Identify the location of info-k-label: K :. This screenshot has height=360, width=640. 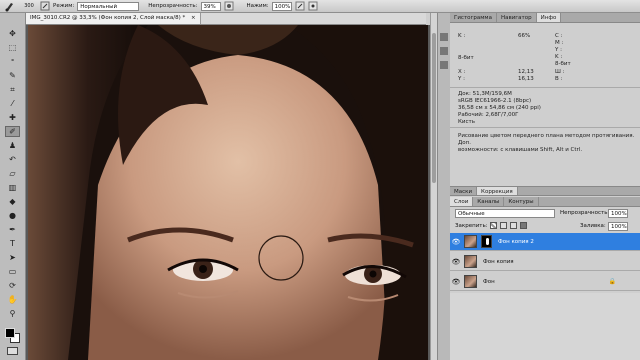
(462, 36).